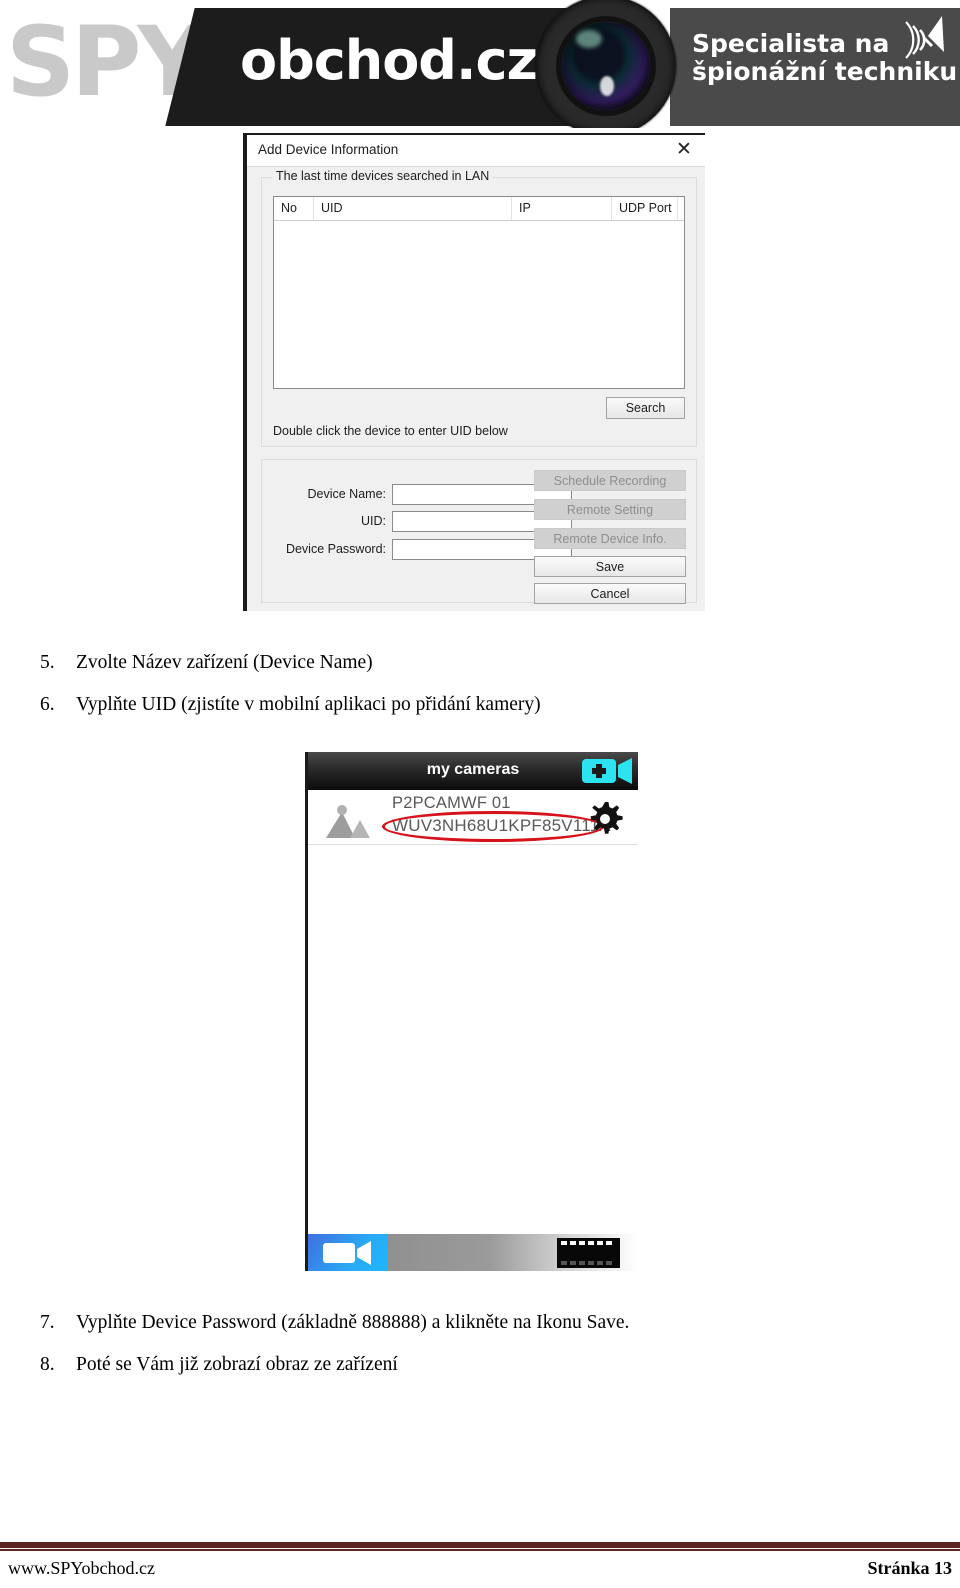 This screenshot has height=1588, width=960. I want to click on uid-label: UID:, so click(373, 521).